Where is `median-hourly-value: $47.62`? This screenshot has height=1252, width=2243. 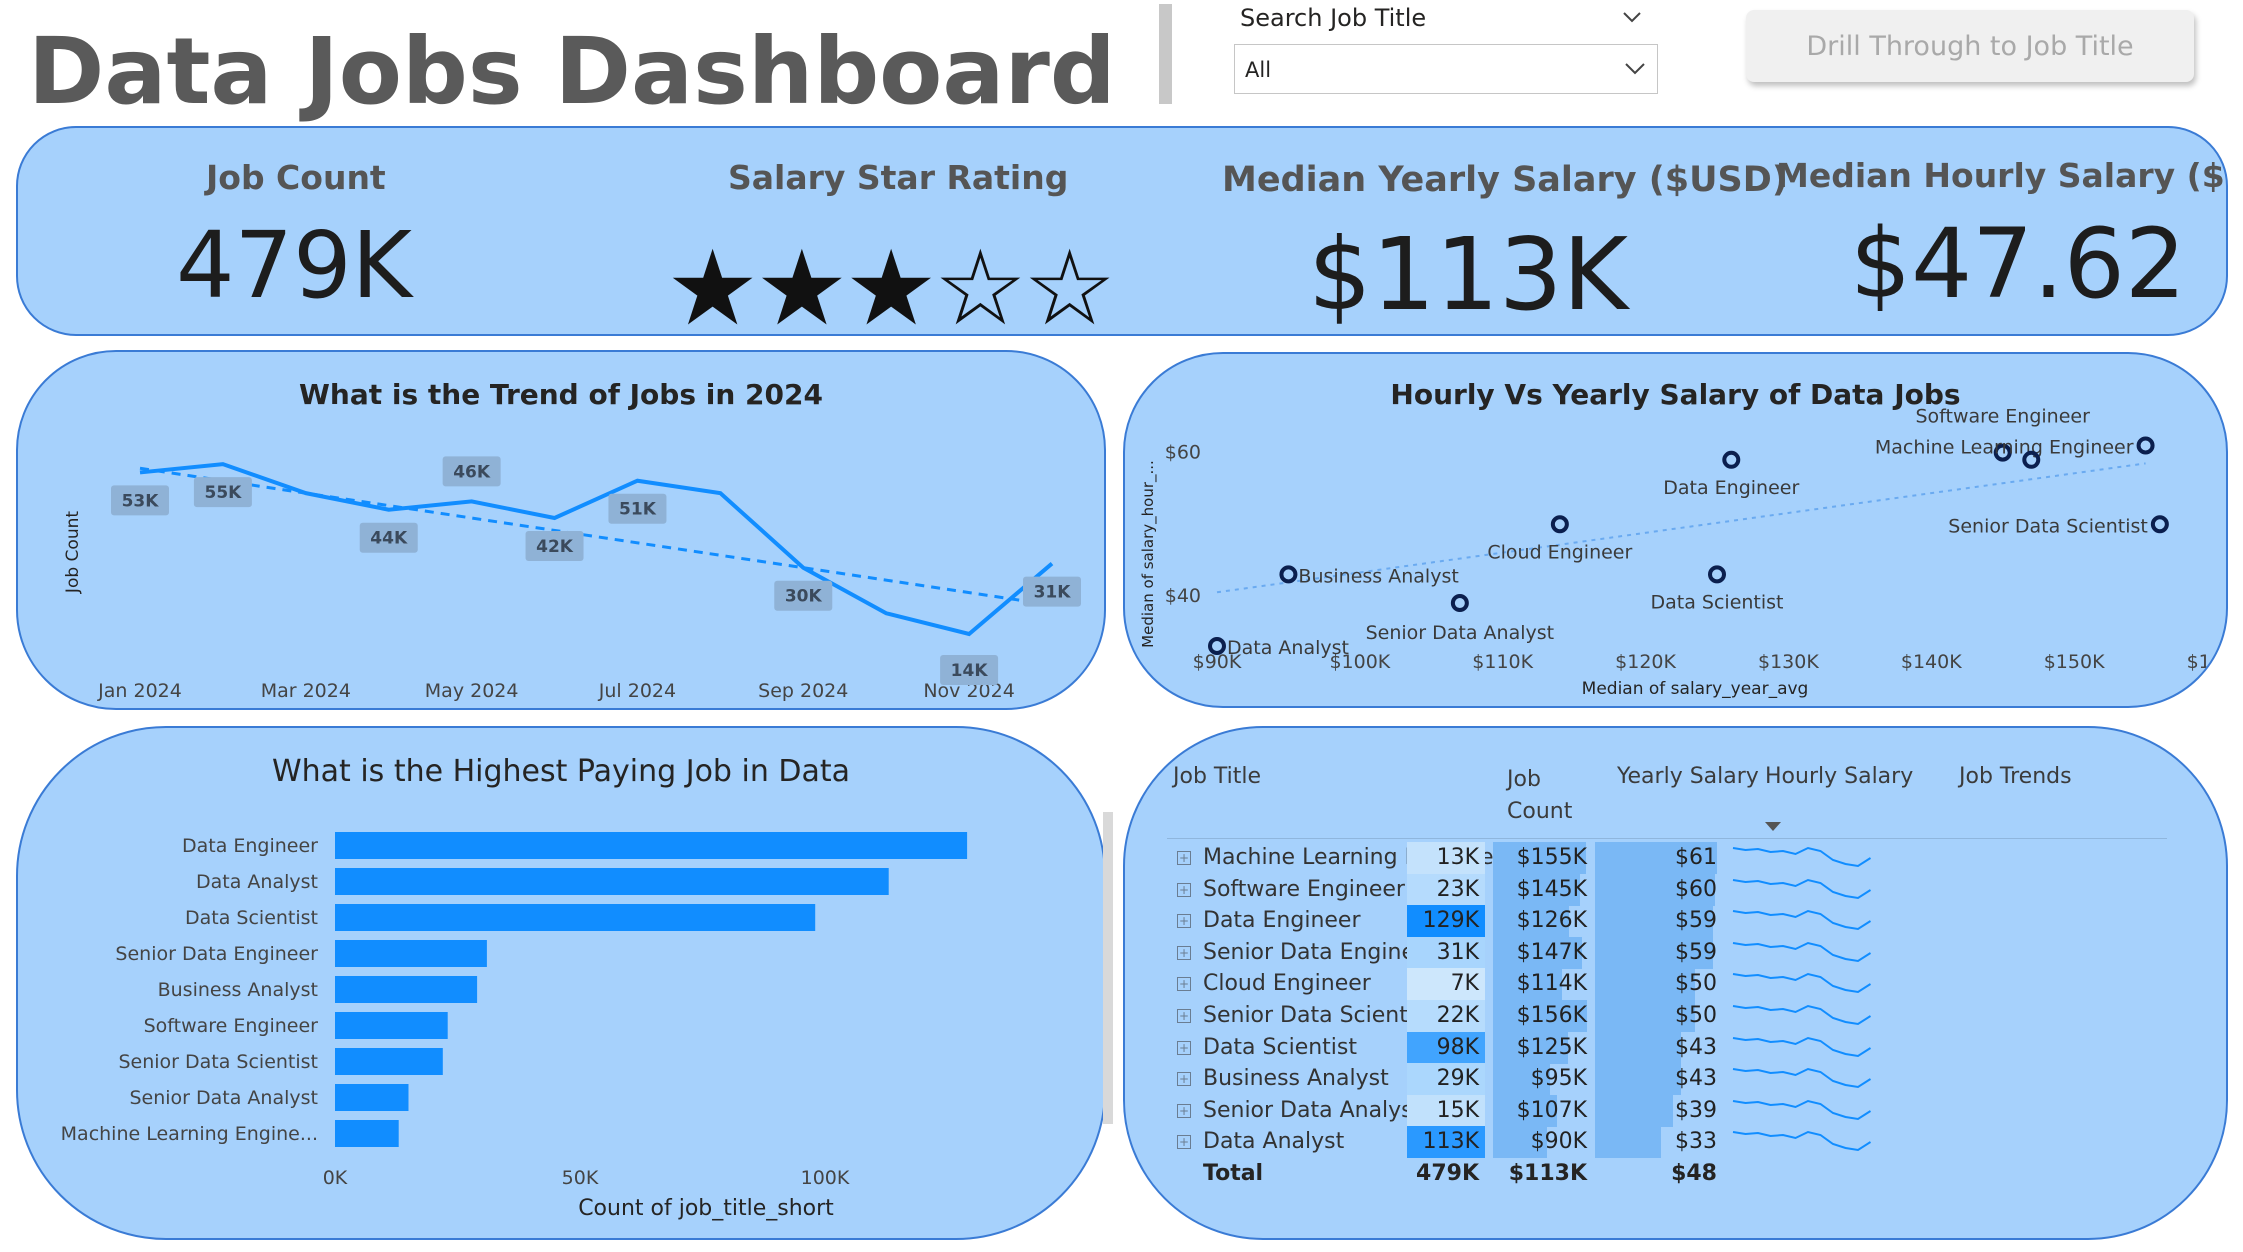
median-hourly-value: $47.62 is located at coordinates (2018, 264).